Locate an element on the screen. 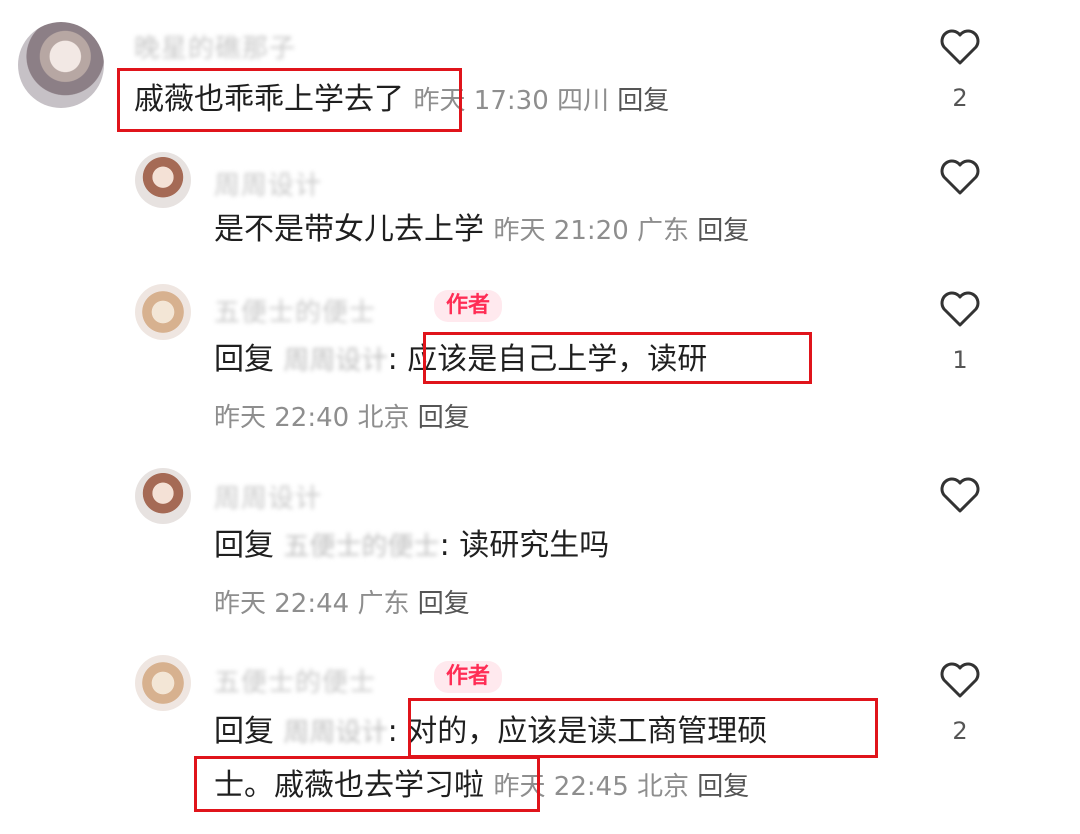 Image resolution: width=1080 pixels, height=834 pixels. timestamp-location: 昨天 22:44 广东 is located at coordinates (312, 604).